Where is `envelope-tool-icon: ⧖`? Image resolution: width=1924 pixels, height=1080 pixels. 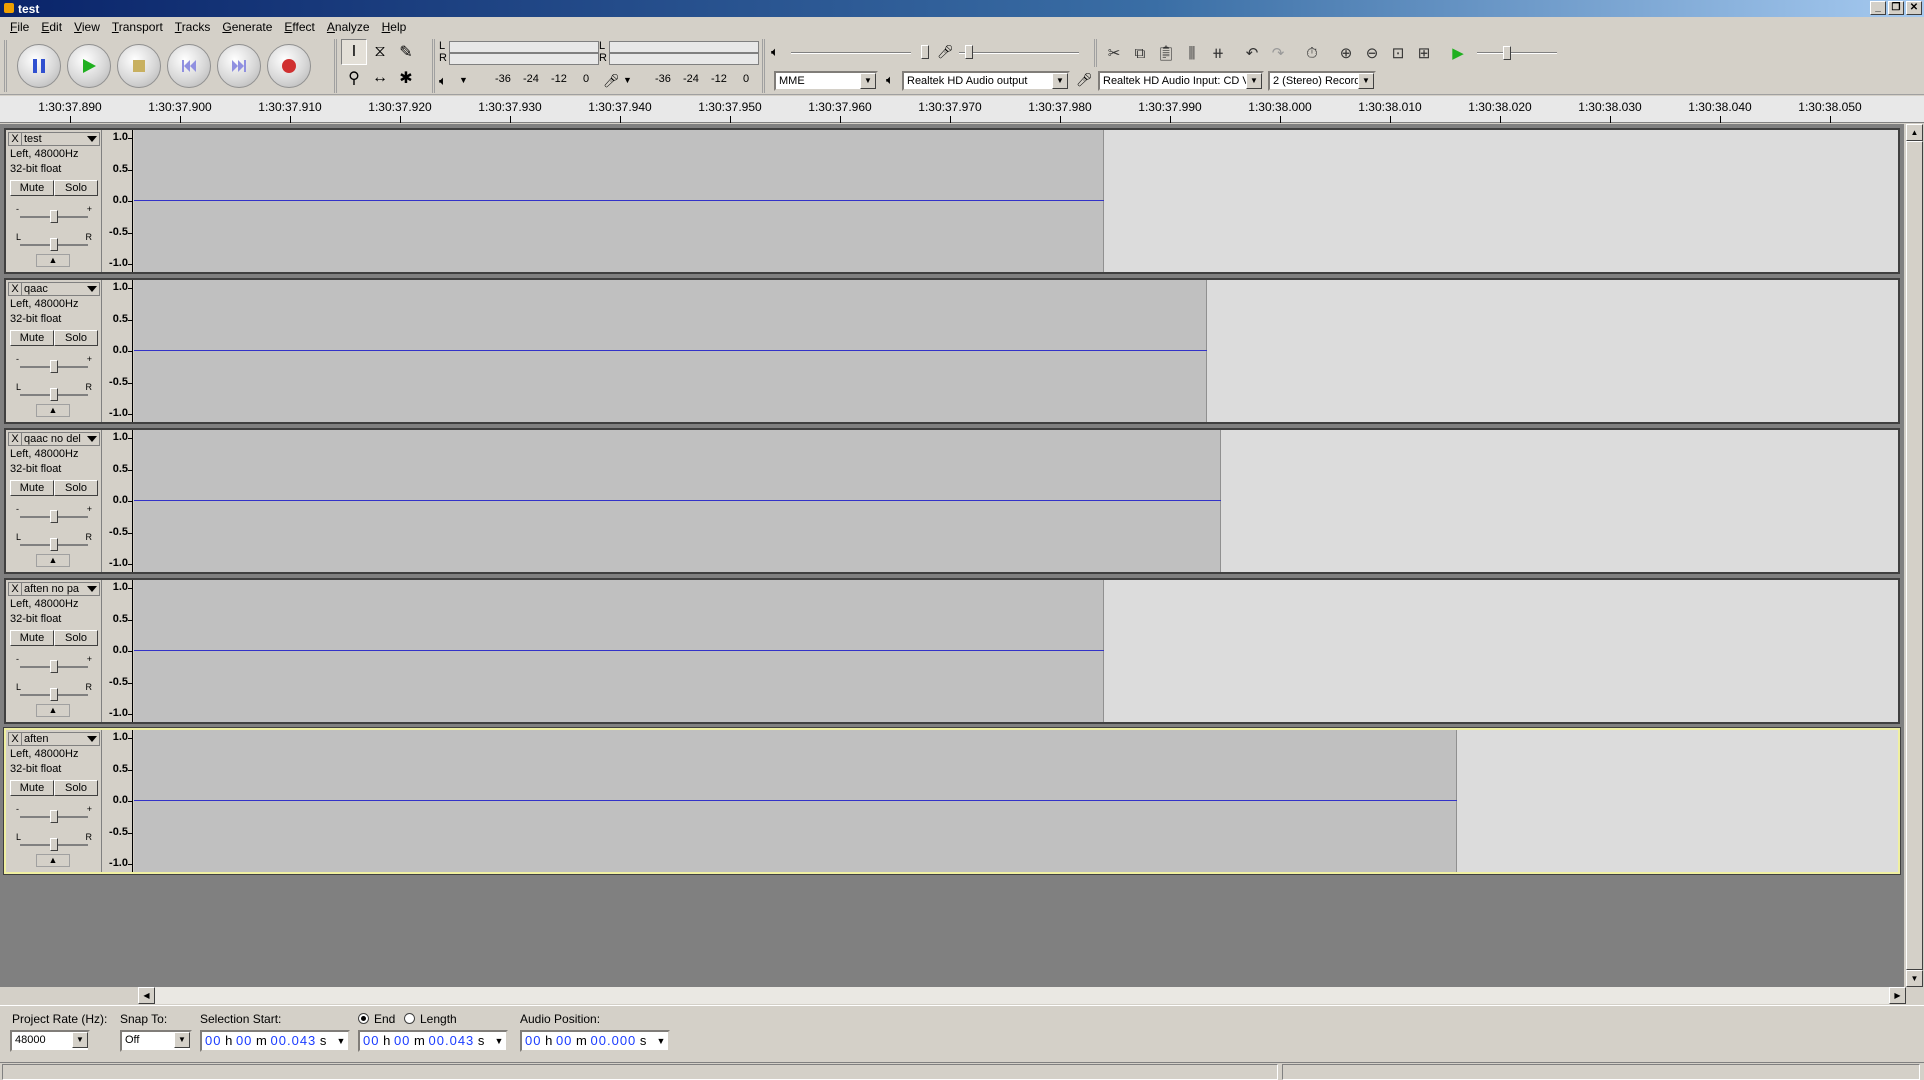 envelope-tool-icon: ⧖ is located at coordinates (380, 52).